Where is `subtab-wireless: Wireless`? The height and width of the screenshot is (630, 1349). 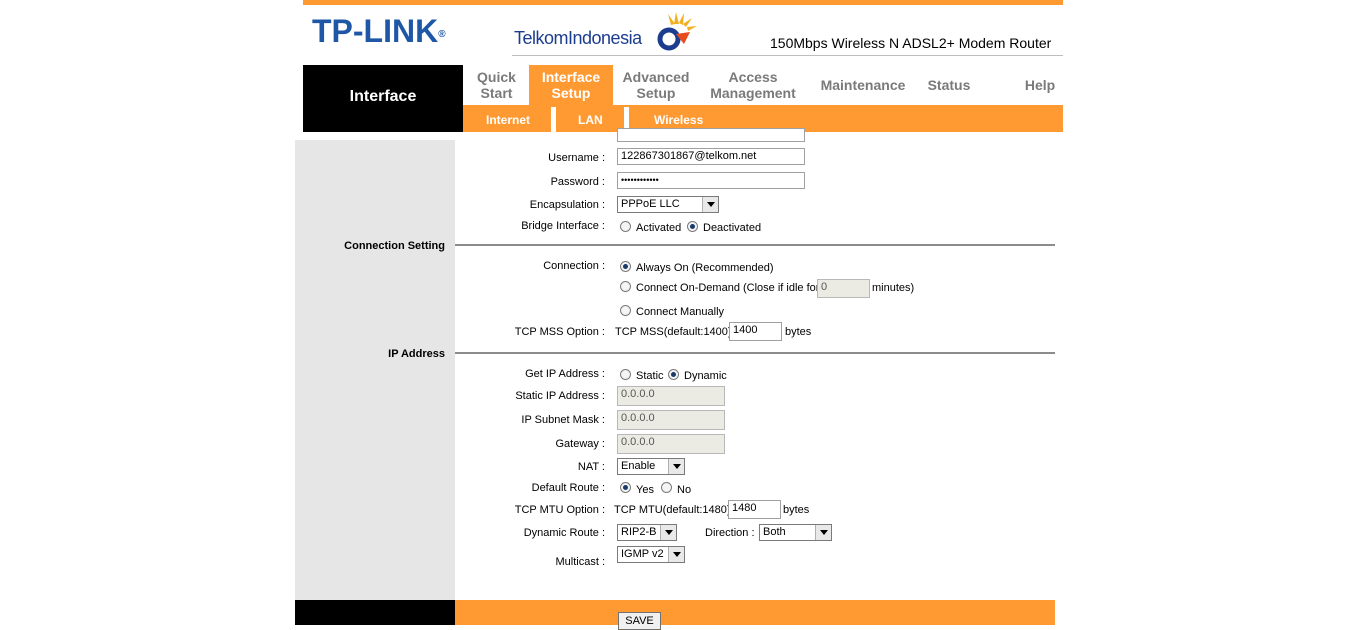
subtab-wireless: Wireless is located at coordinates (678, 120).